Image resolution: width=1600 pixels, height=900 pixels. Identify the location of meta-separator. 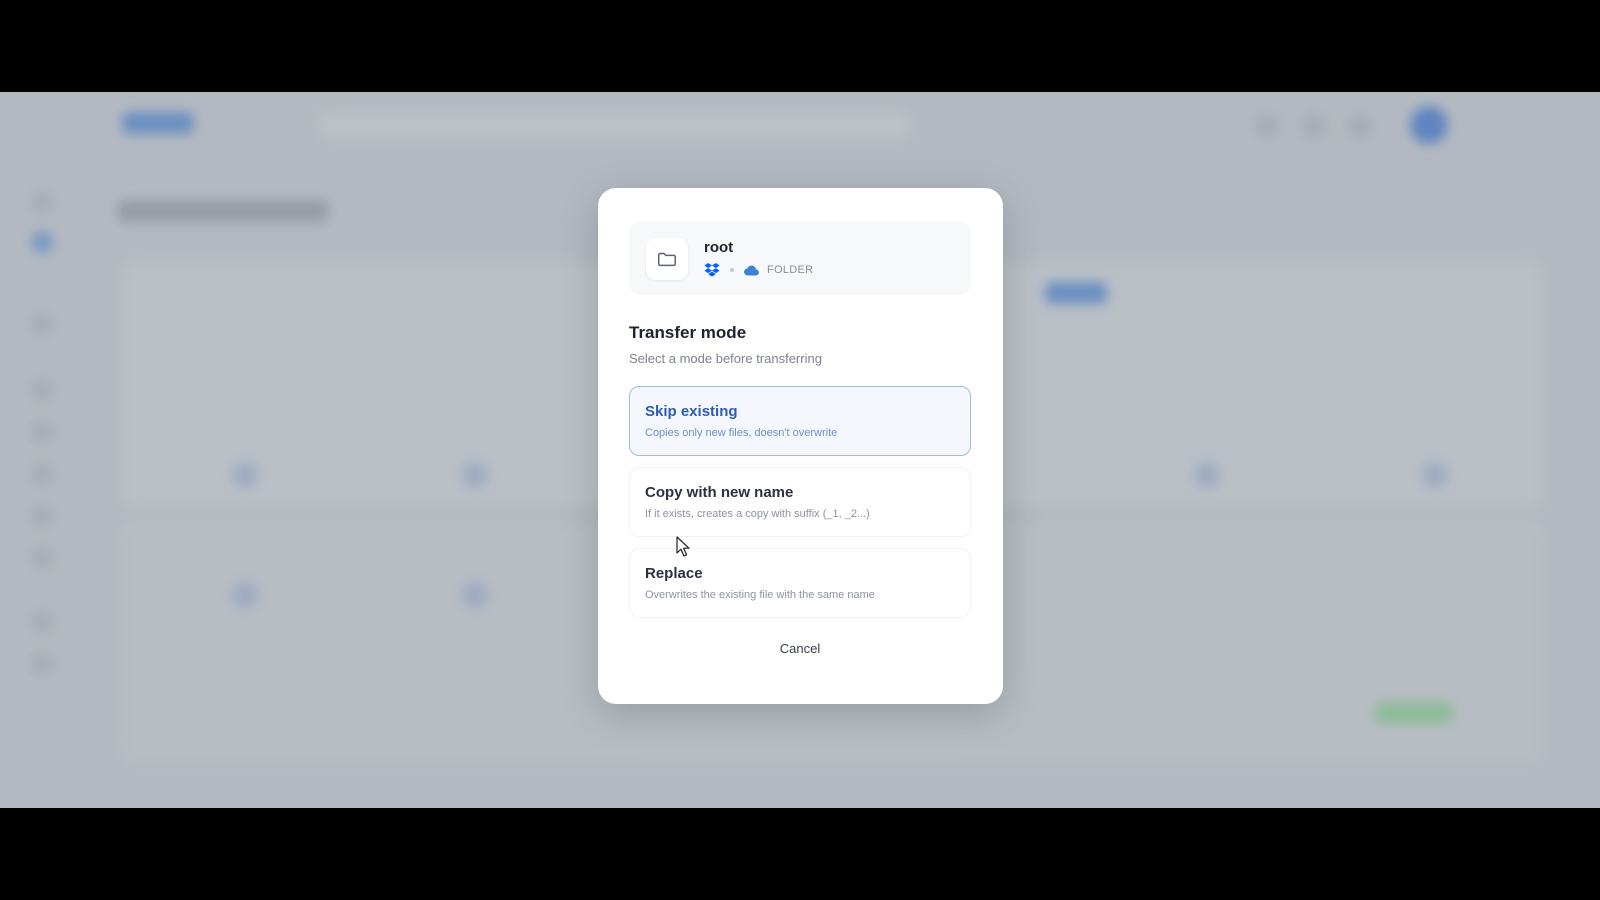
(732, 270).